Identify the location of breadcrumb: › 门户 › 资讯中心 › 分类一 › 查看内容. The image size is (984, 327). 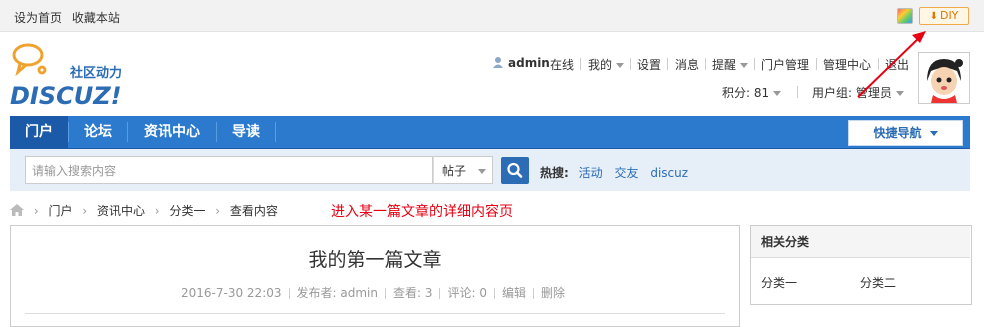
(144, 210).